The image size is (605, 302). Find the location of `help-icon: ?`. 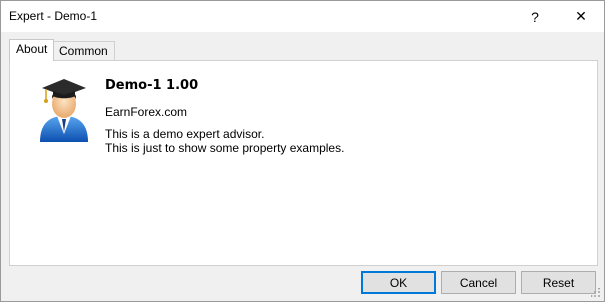

help-icon: ? is located at coordinates (535, 16).